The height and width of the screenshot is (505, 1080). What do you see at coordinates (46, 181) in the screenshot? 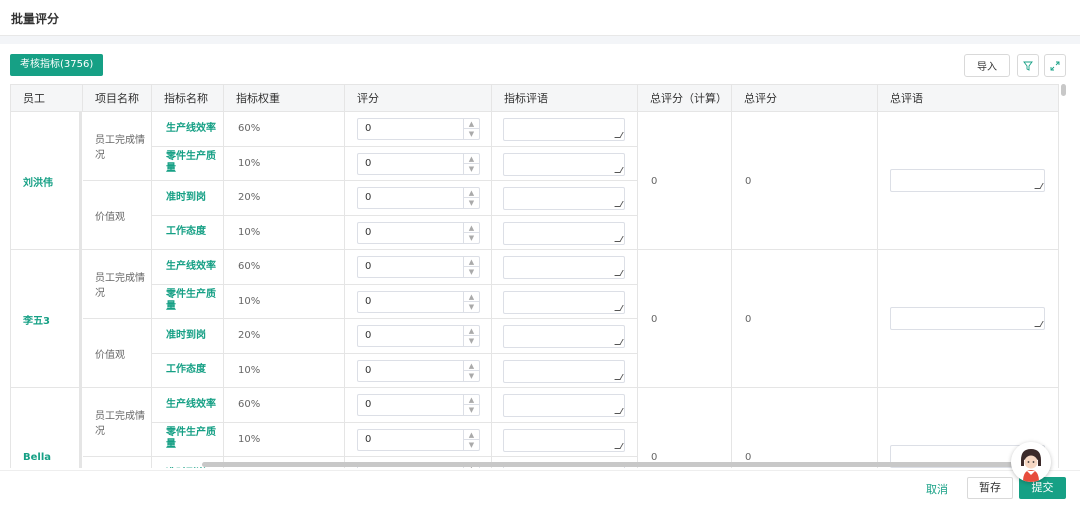
I see `employee-name: 刘洪伟` at bounding box center [46, 181].